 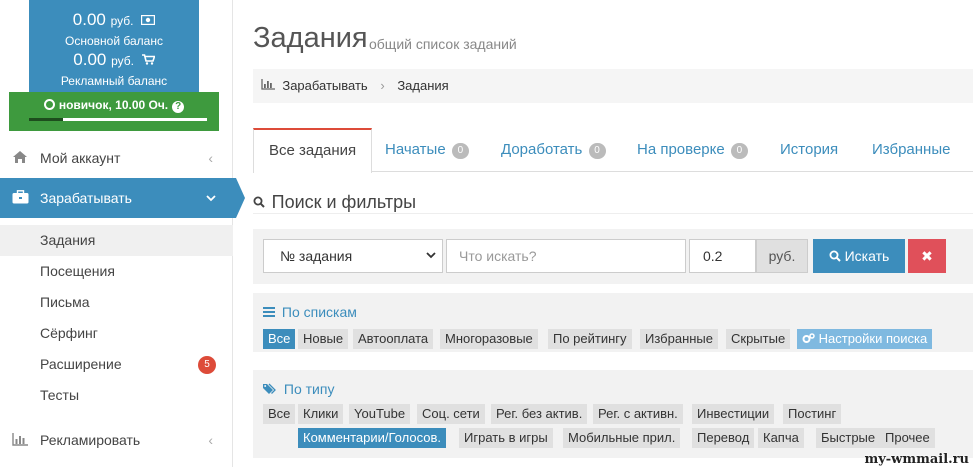 I want to click on tab-label: На проверке, so click(x=681, y=149).